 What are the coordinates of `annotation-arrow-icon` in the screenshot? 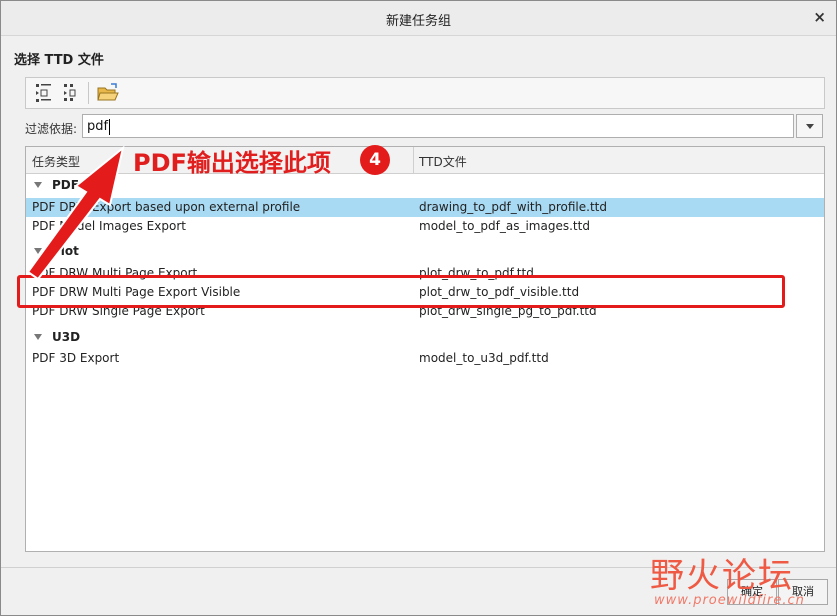 It's located at (75, 213).